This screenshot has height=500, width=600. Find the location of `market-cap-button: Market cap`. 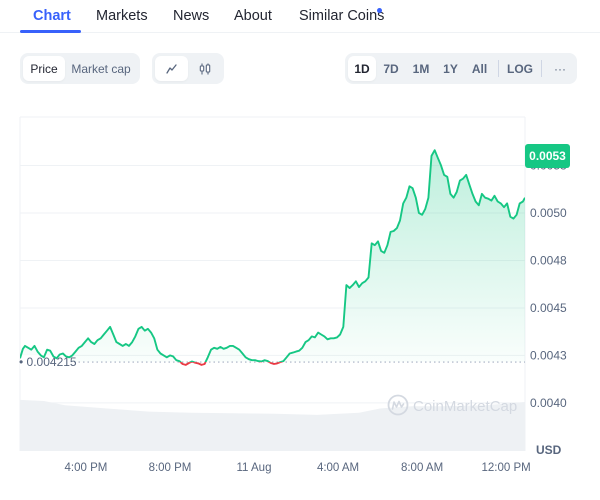

market-cap-button: Market cap is located at coordinates (101, 68).